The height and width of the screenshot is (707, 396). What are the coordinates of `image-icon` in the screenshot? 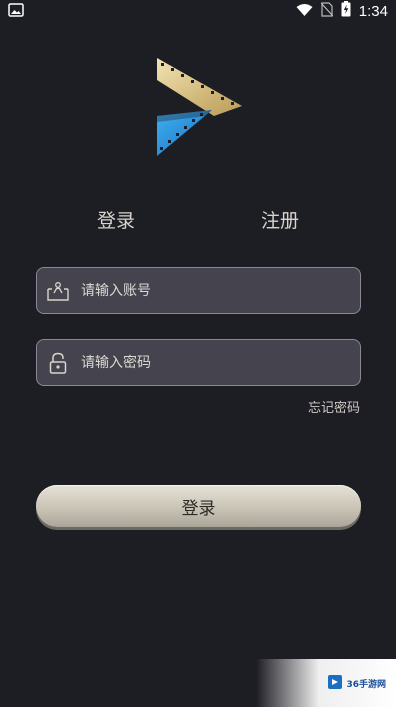 It's located at (16, 11).